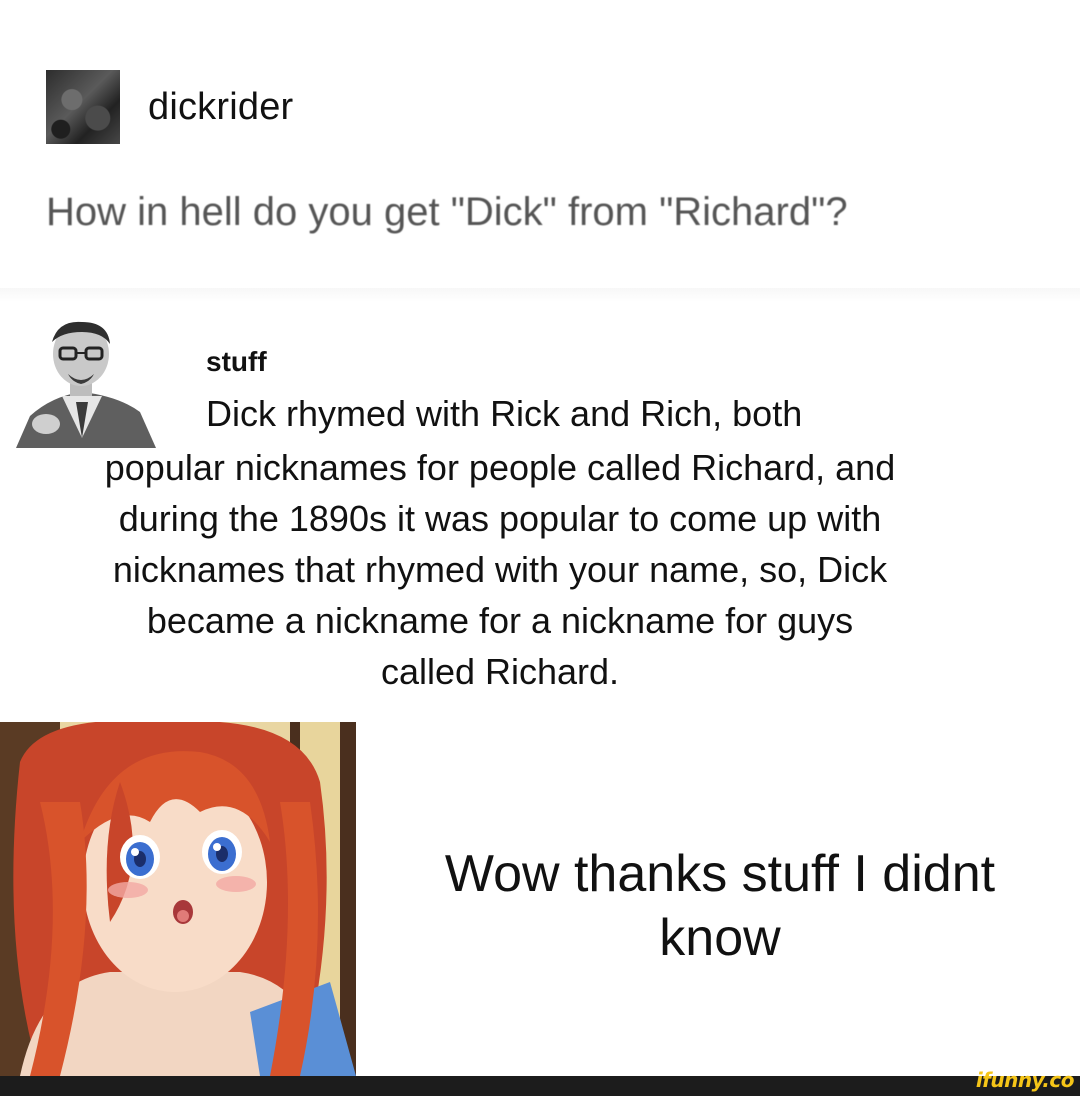  I want to click on reply-avatar, so click(83, 384).